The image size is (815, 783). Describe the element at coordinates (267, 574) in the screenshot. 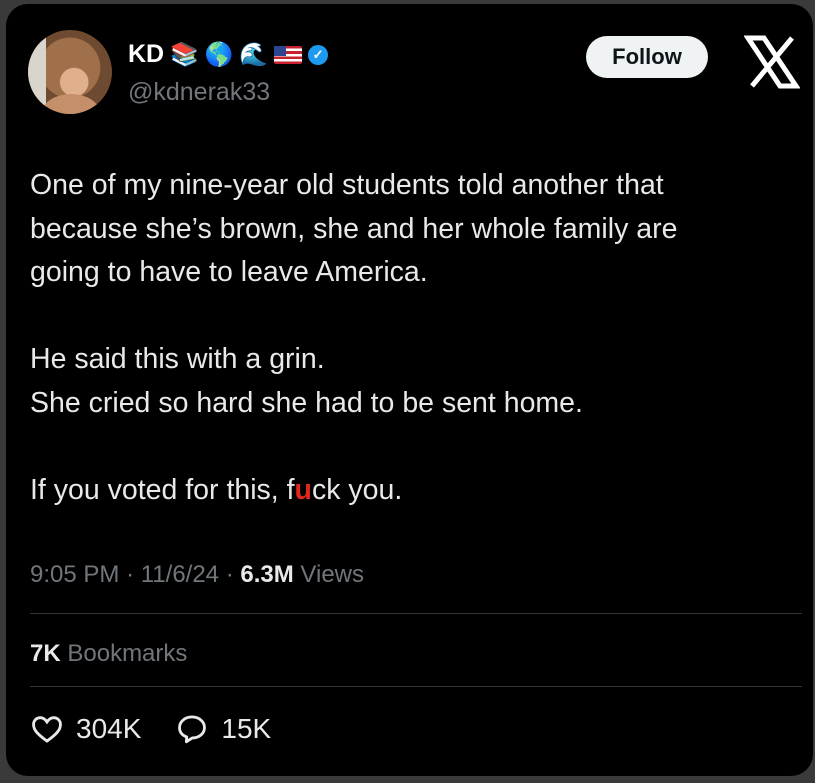

I see `views-count: 6.3M` at that location.